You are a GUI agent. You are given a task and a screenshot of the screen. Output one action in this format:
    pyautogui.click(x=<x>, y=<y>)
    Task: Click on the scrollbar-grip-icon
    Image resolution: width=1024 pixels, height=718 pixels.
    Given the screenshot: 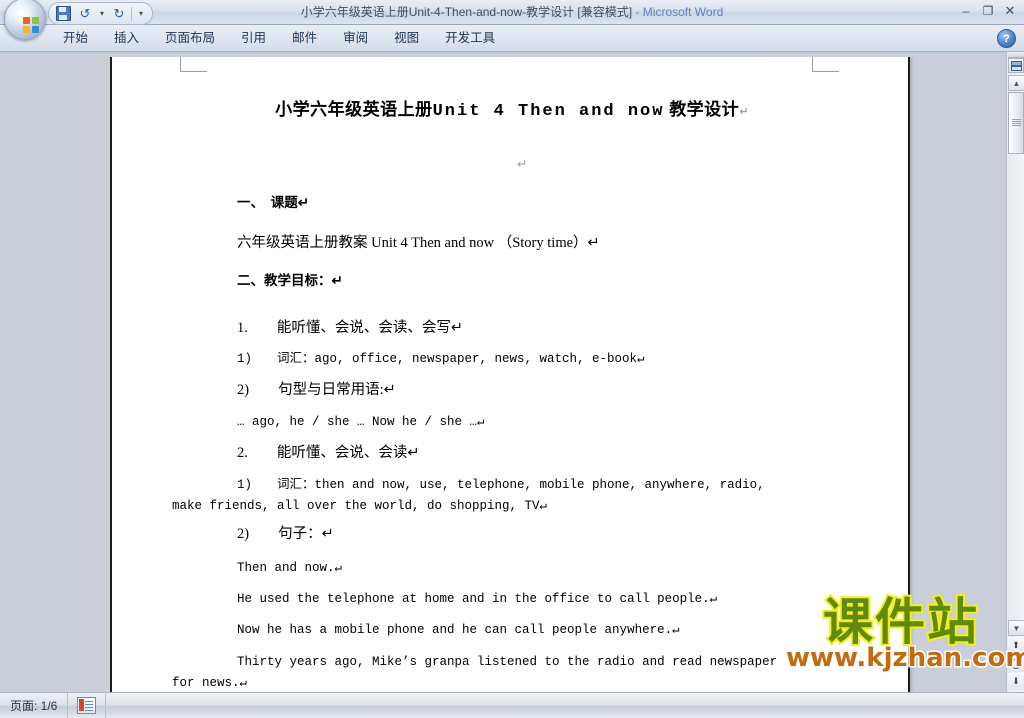 What is the action you would take?
    pyautogui.click(x=1016, y=123)
    